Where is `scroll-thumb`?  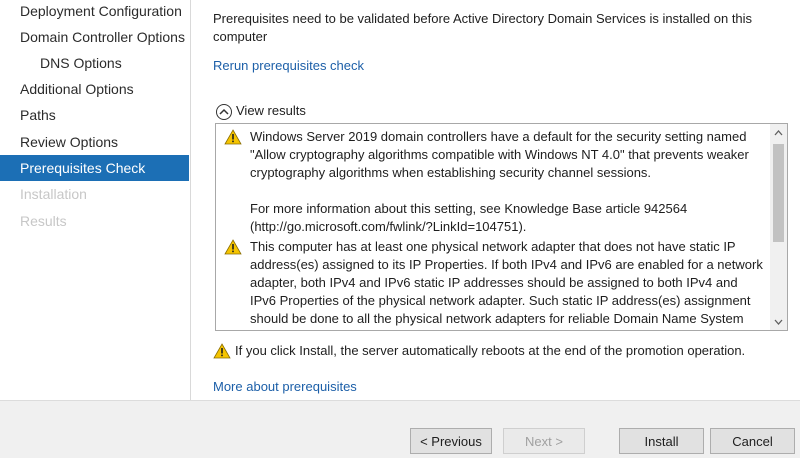
scroll-thumb is located at coordinates (778, 193).